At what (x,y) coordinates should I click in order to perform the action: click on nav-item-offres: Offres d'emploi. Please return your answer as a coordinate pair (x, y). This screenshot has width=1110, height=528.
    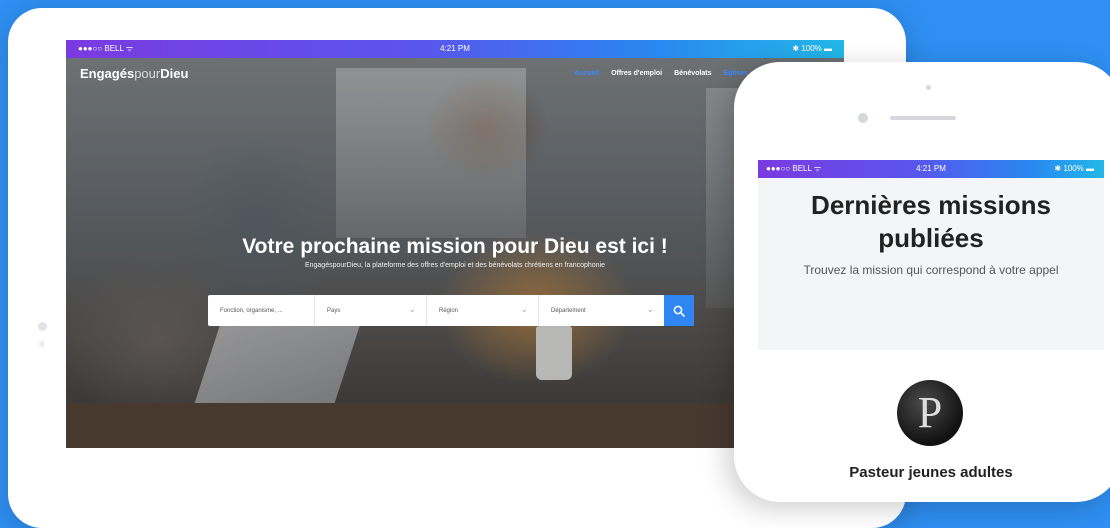
    Looking at the image, I should click on (636, 73).